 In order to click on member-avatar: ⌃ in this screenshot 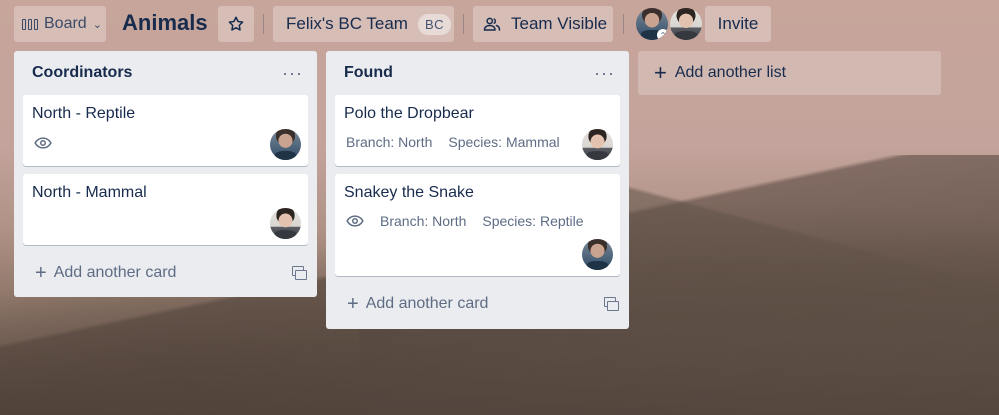, I will do `click(652, 24)`.